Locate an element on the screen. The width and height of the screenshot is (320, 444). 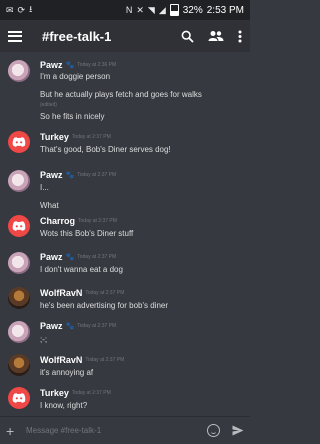
username: Charrog is located at coordinates (57, 221).